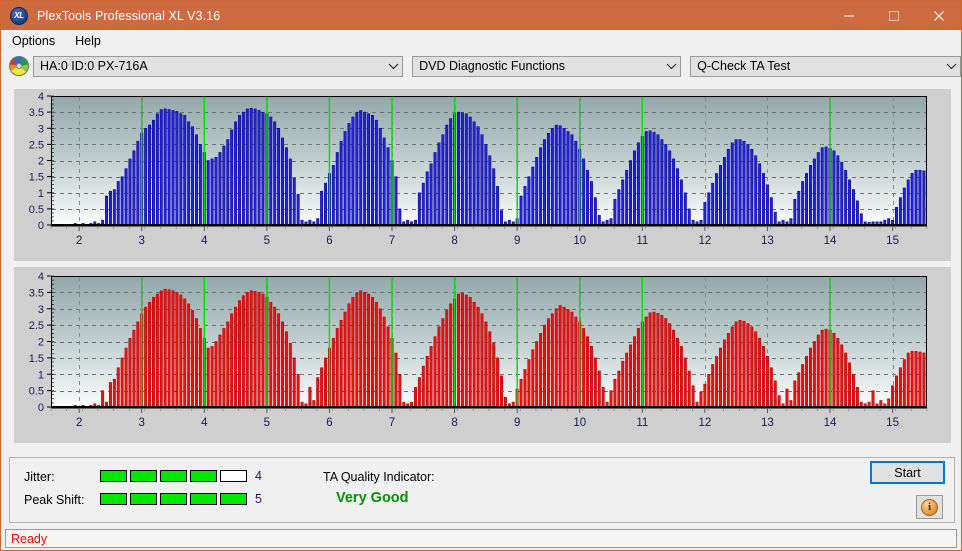 The width and height of the screenshot is (962, 551). I want to click on menu-bar: Options Help, so click(481, 41).